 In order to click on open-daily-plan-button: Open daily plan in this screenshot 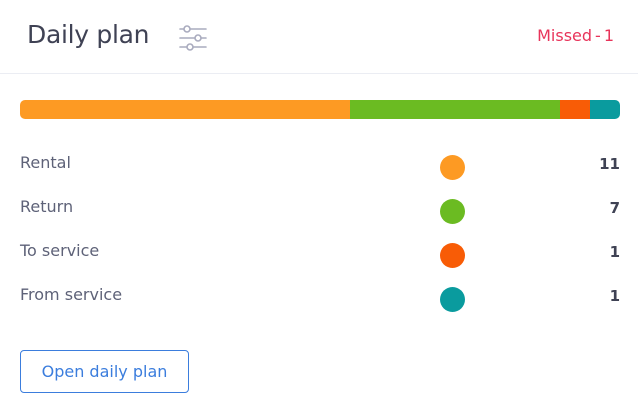, I will do `click(104, 371)`.